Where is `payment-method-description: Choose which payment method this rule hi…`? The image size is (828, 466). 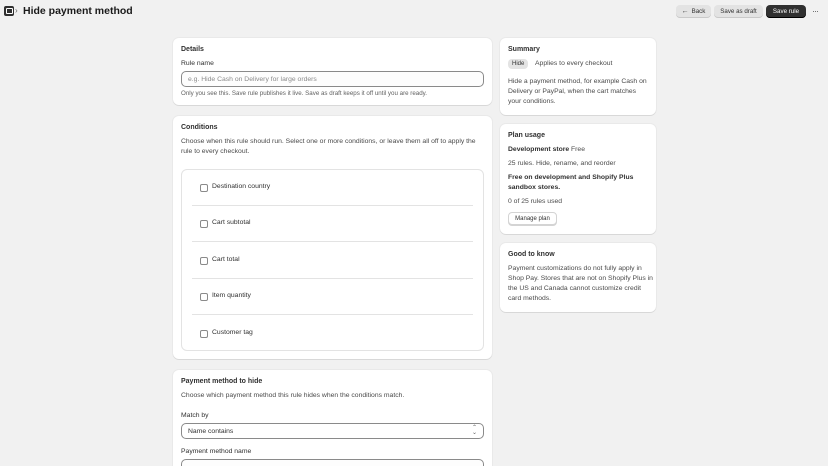
payment-method-description: Choose which payment method this rule hi… is located at coordinates (293, 395).